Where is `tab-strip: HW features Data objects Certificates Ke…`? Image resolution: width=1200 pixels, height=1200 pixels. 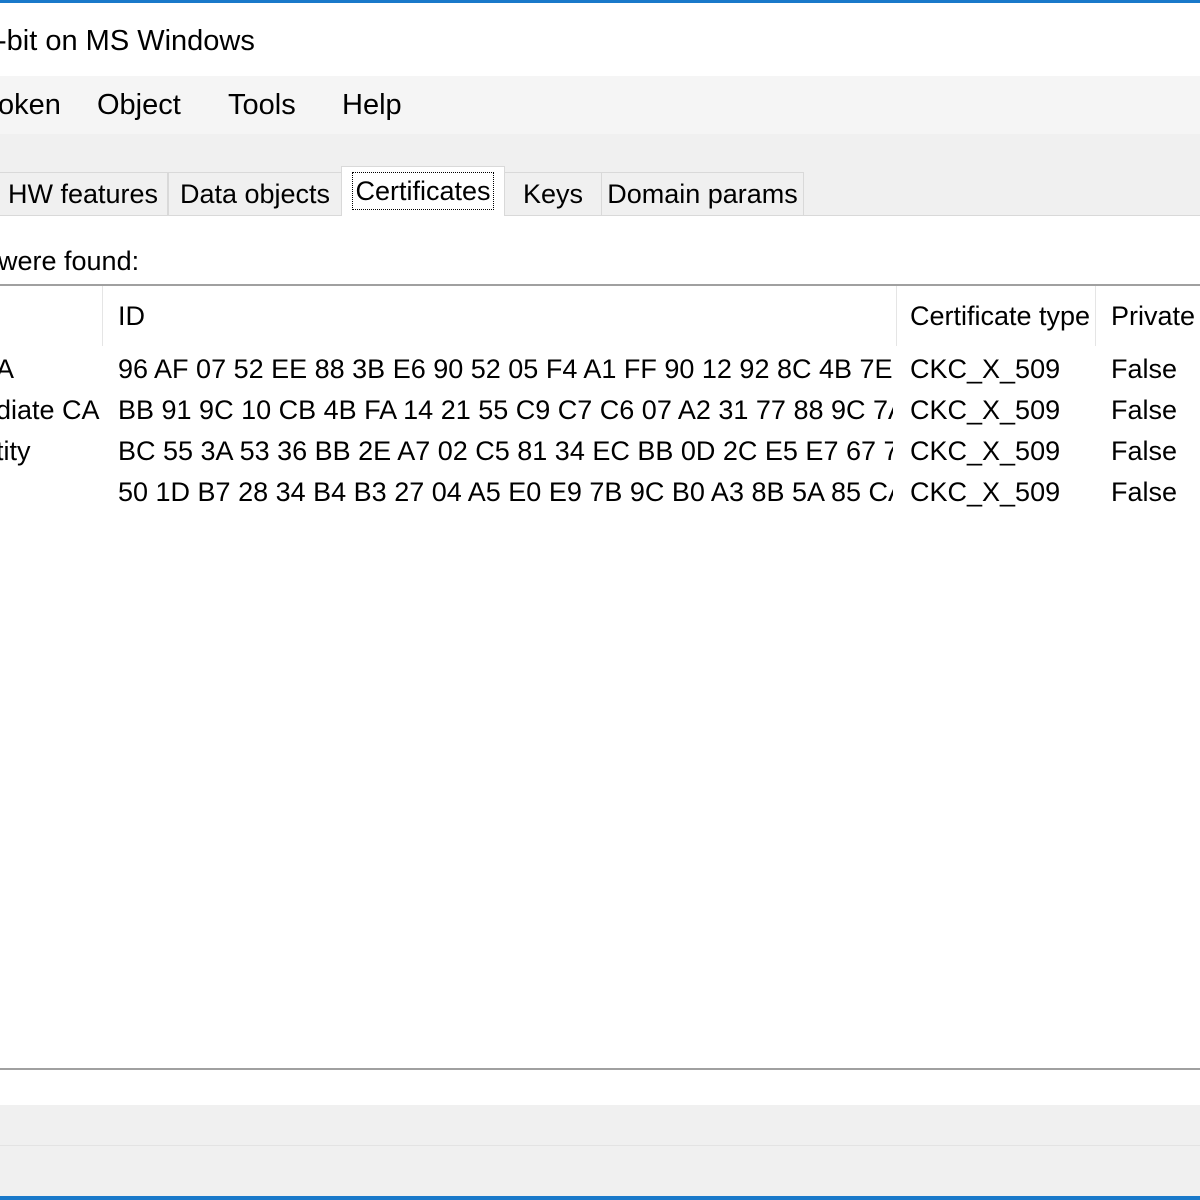
tab-strip: HW features Data objects Certificates Ke… is located at coordinates (600, 175).